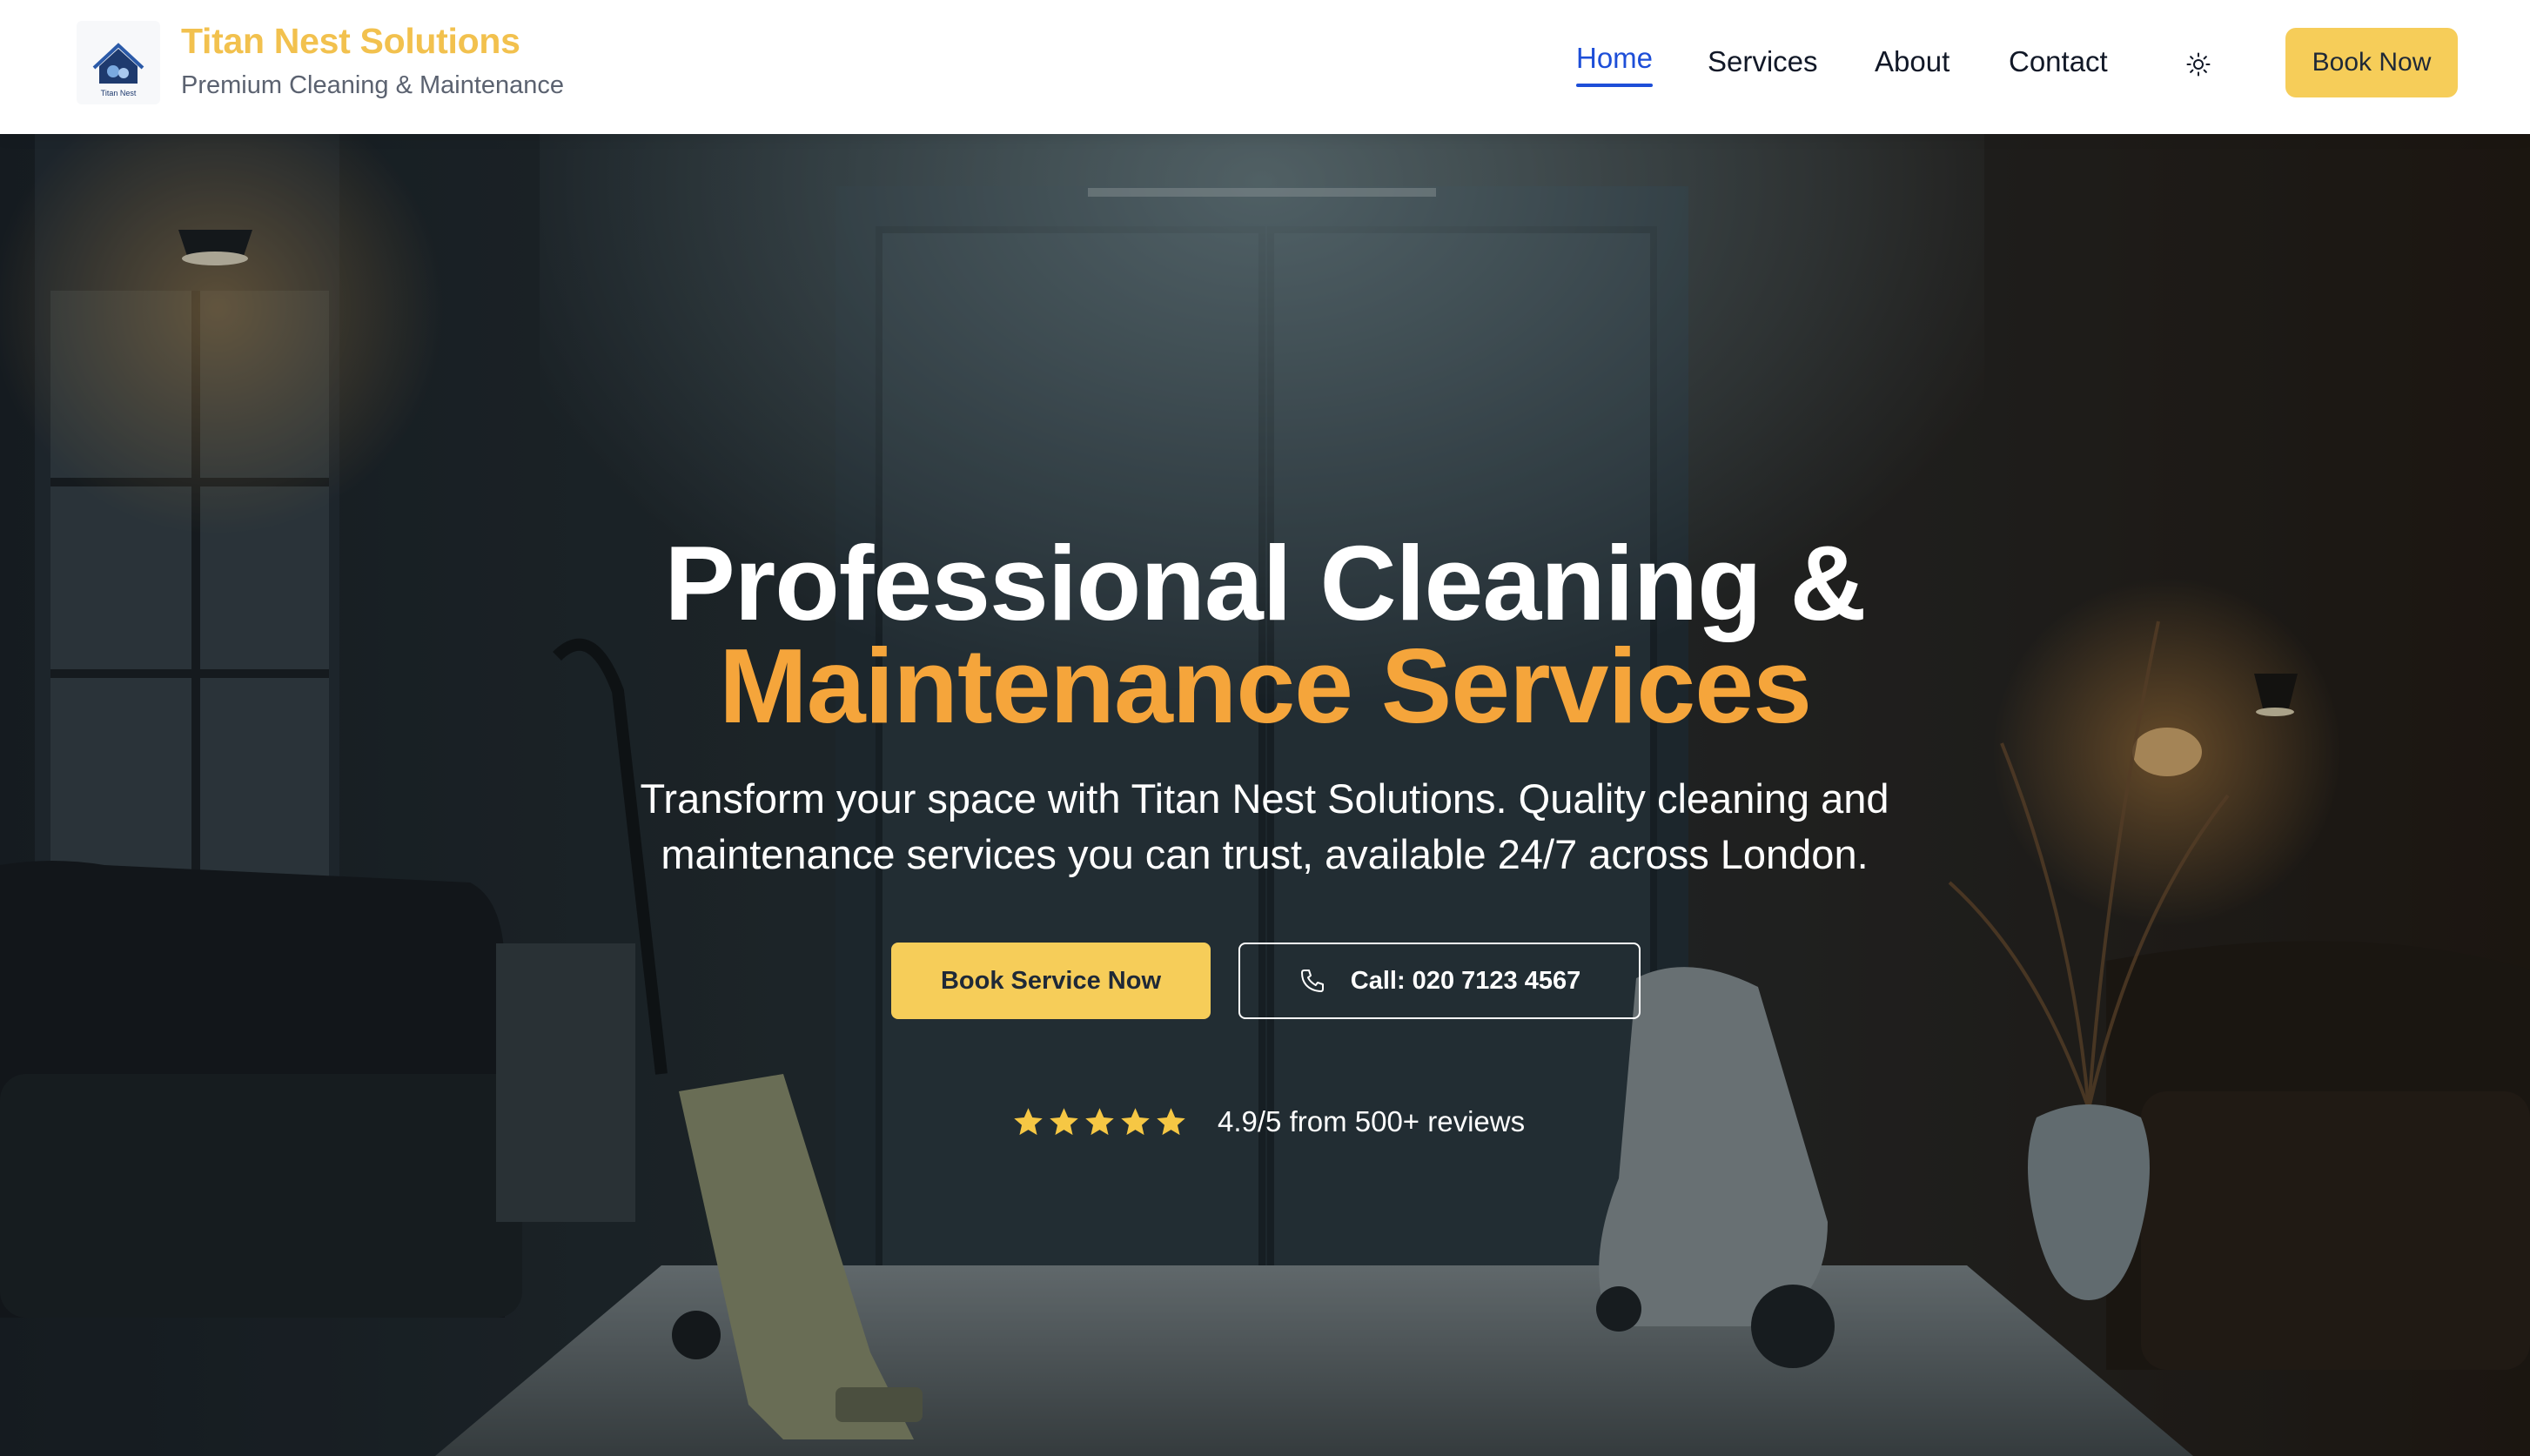 The width and height of the screenshot is (2530, 1456). Describe the element at coordinates (119, 93) in the screenshot. I see `svg-text: Titan Nest` at that location.